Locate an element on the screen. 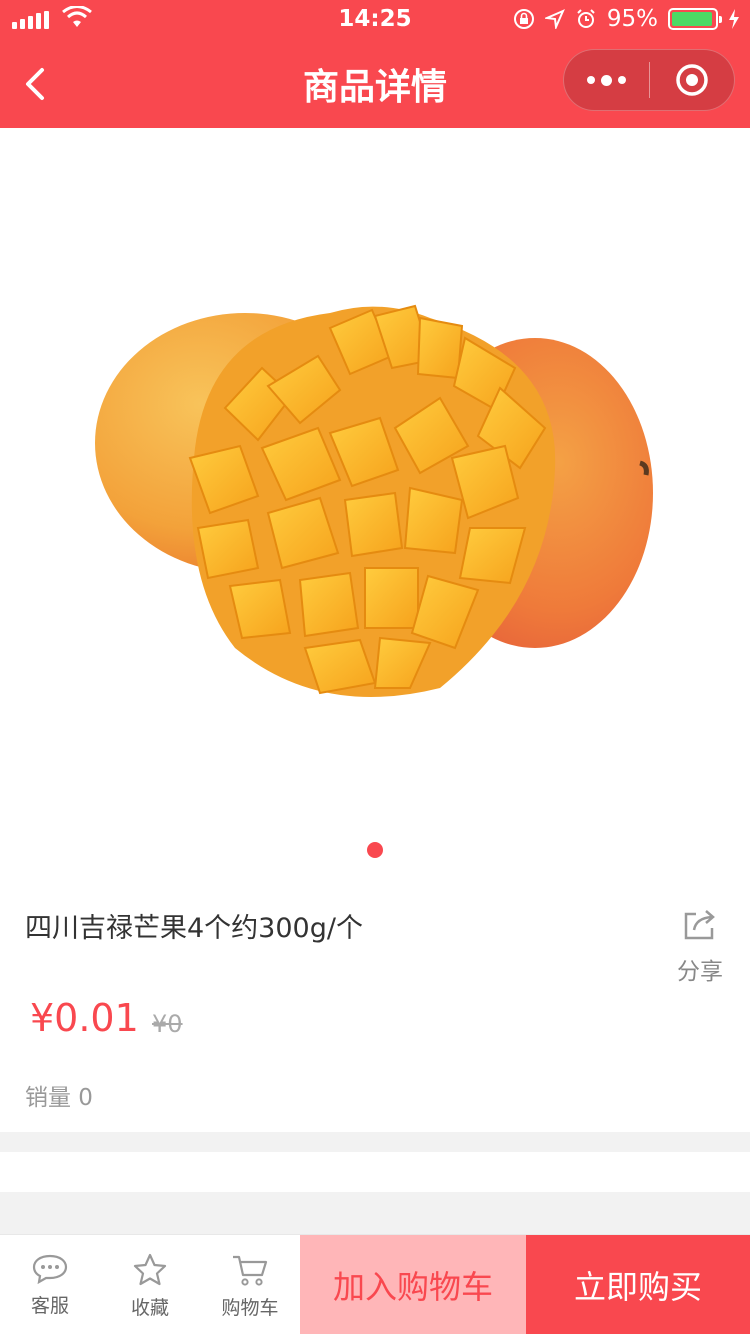  favorite-button: 收藏 is located at coordinates (150, 1284).